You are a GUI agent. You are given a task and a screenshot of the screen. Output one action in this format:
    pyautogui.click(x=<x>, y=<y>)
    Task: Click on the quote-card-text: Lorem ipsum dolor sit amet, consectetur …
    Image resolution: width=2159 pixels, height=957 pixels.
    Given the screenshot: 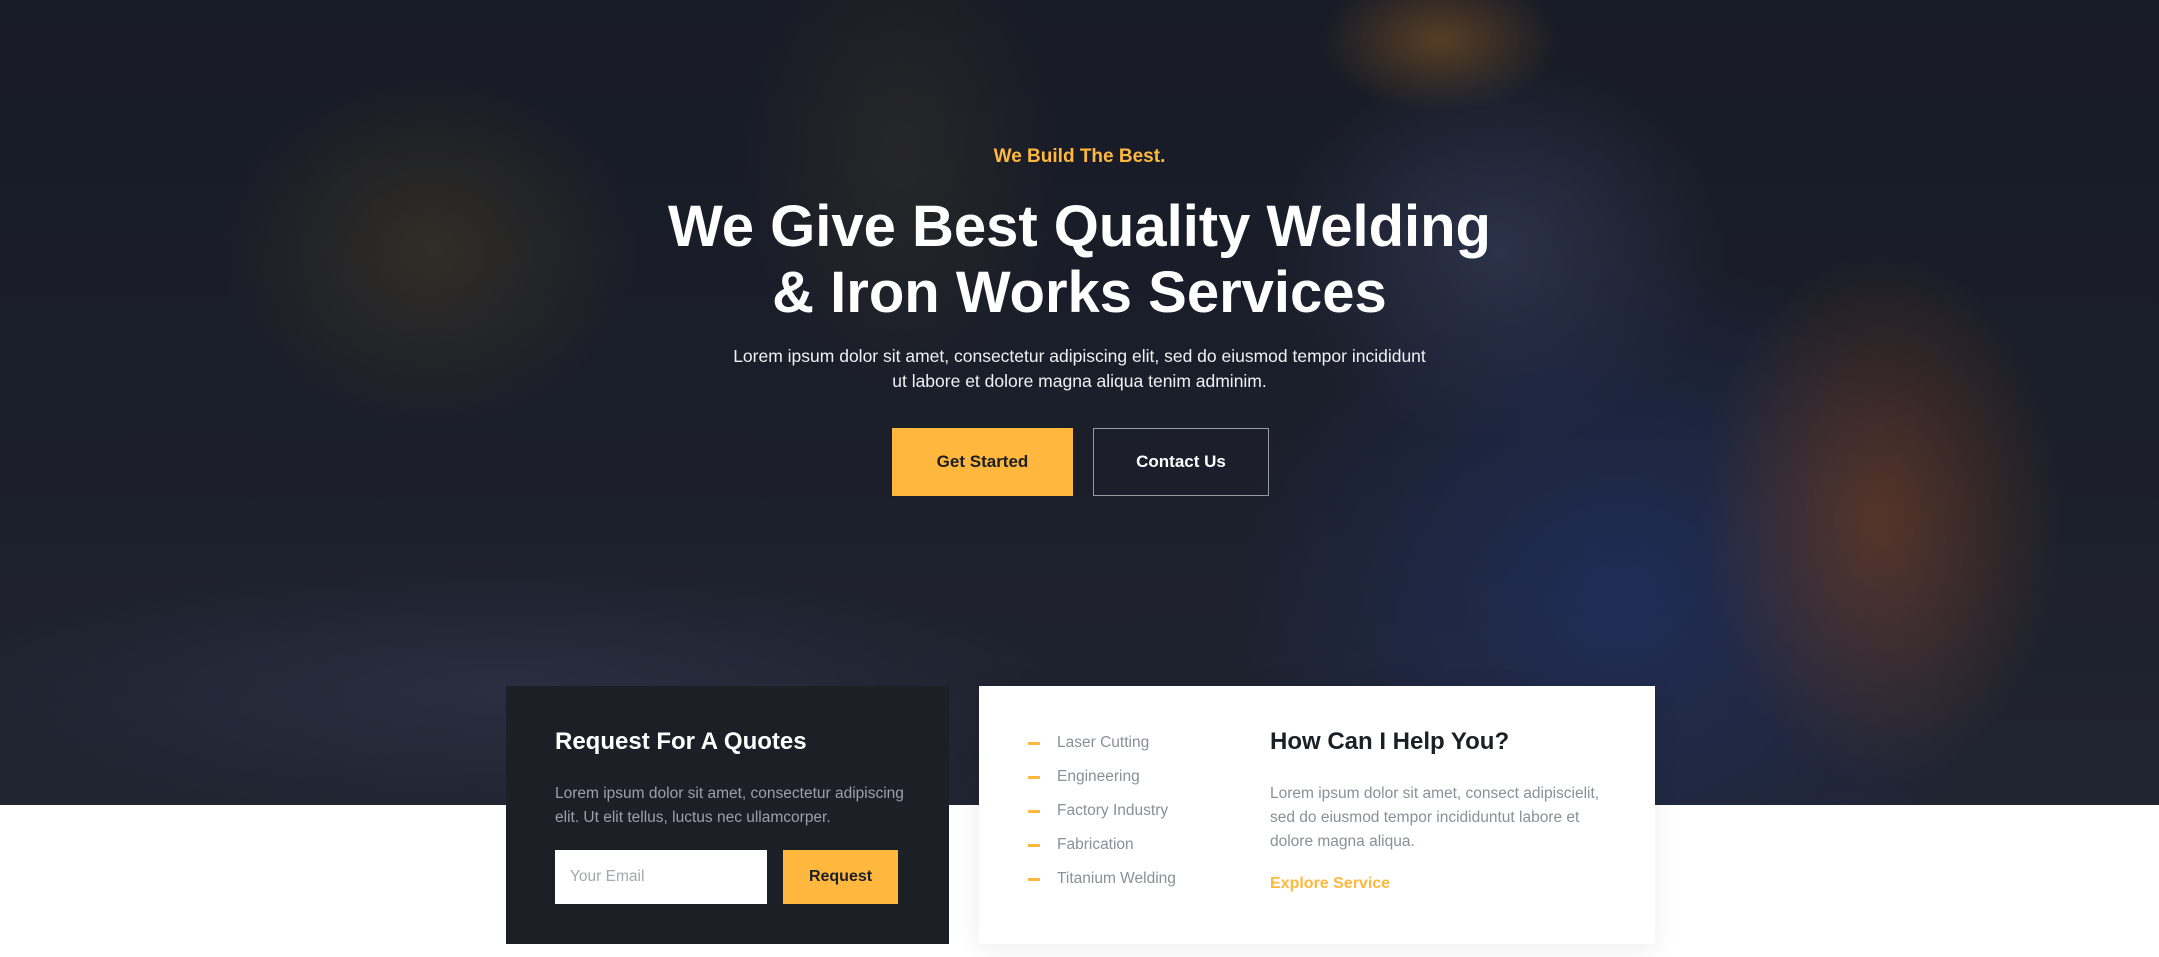 What is the action you would take?
    pyautogui.click(x=729, y=805)
    